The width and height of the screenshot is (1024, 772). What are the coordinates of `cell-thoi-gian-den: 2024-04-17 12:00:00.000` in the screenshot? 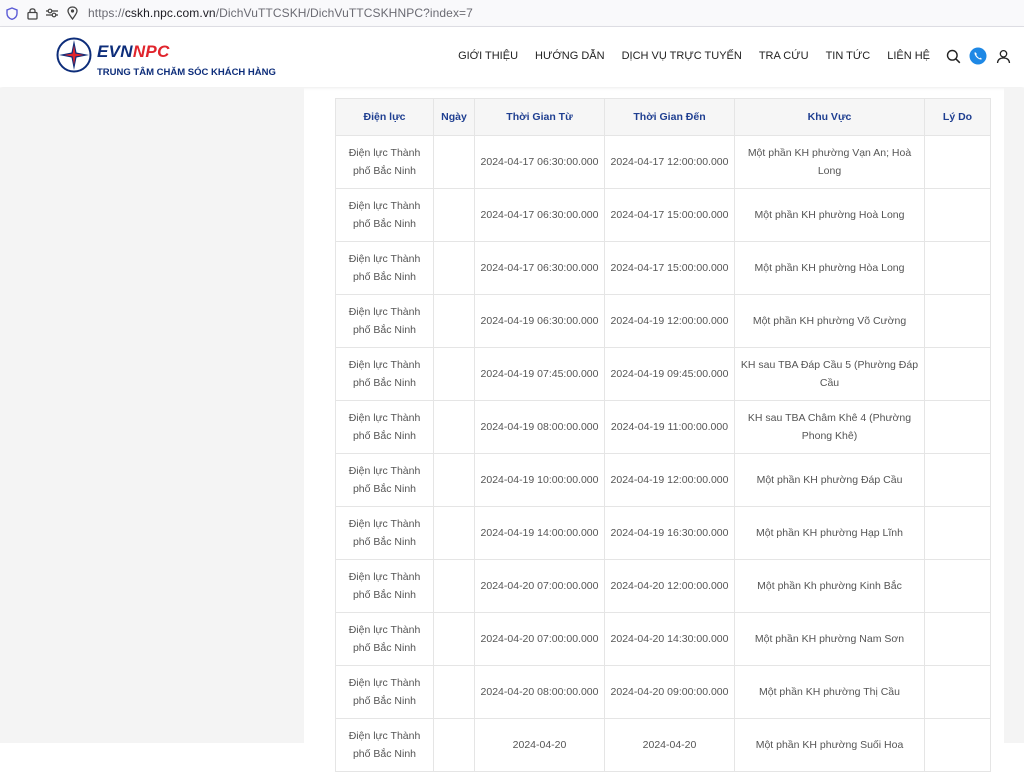 It's located at (669, 162).